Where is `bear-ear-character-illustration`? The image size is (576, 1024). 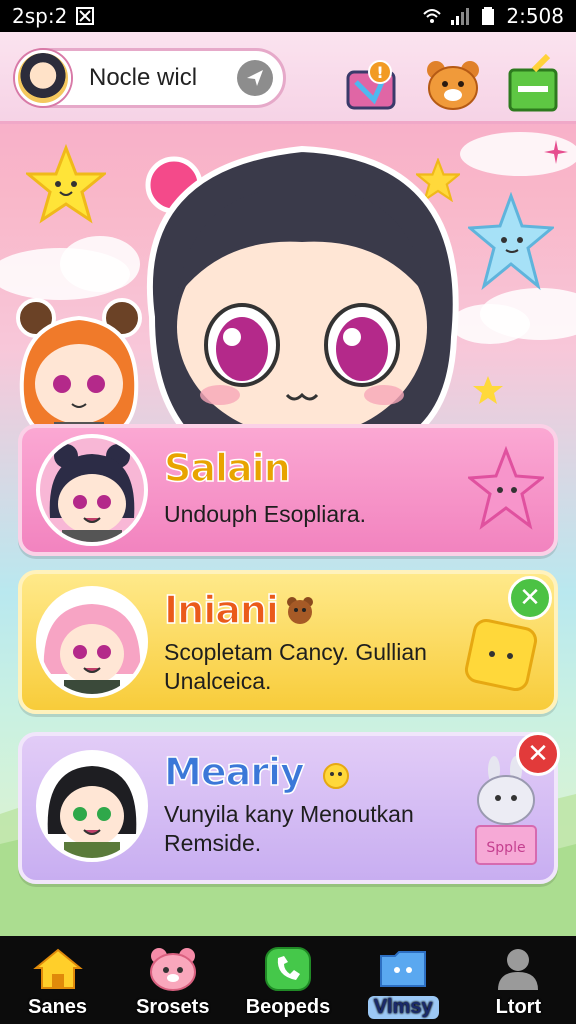
bear-ear-character-illustration is located at coordinates (79, 371).